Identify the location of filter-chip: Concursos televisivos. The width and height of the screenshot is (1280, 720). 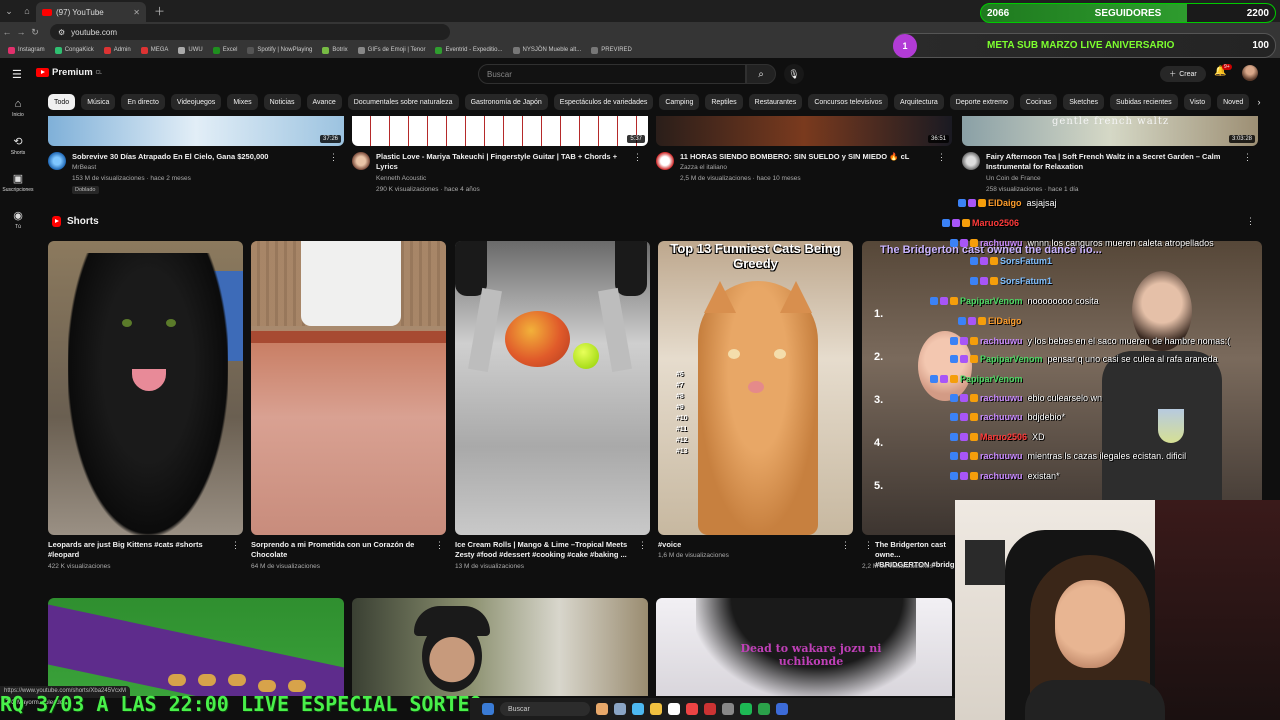
(848, 102).